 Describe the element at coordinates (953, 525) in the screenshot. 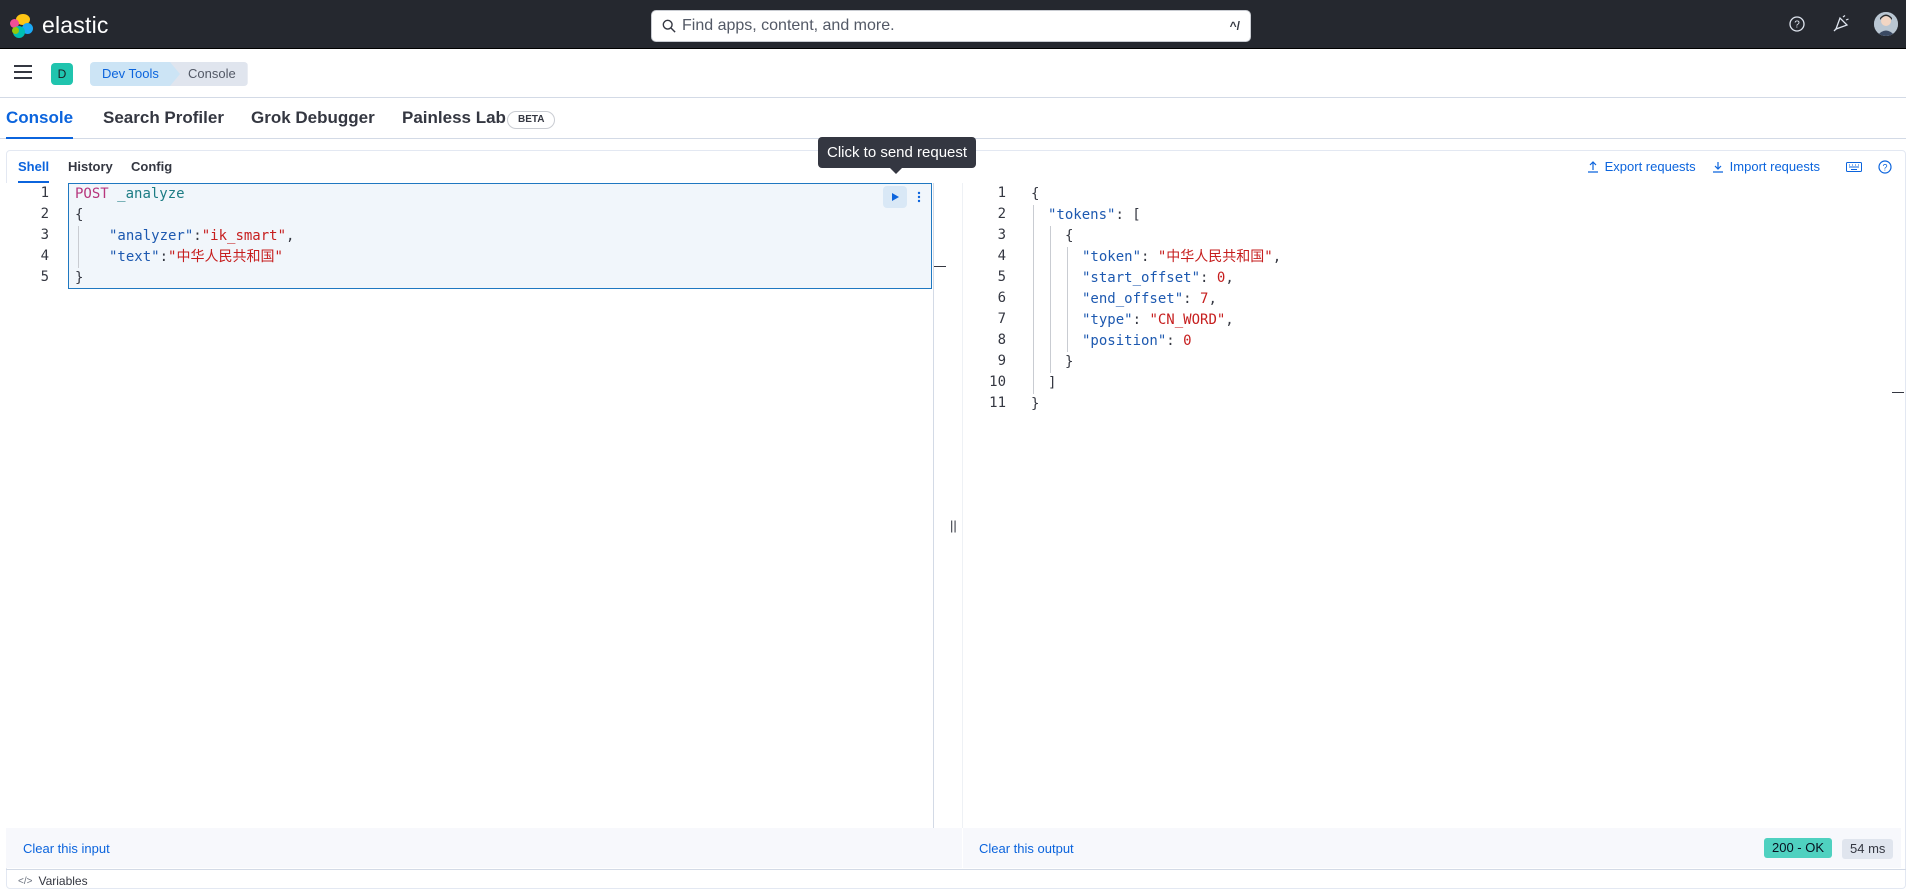

I see `panel-resizer: ||` at that location.